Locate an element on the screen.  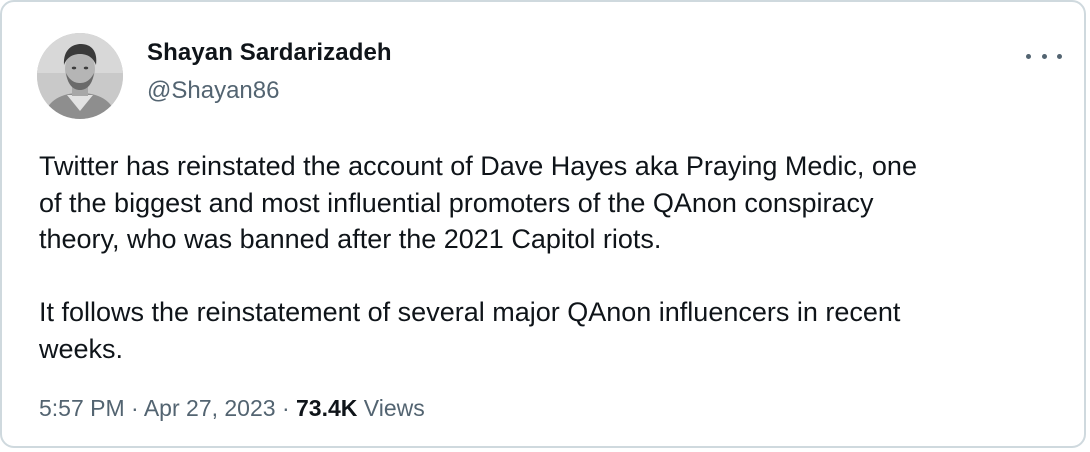
tweet-meta: 5:57 PM · Apr 27, 2023 · 73.4K Views is located at coordinates (232, 408).